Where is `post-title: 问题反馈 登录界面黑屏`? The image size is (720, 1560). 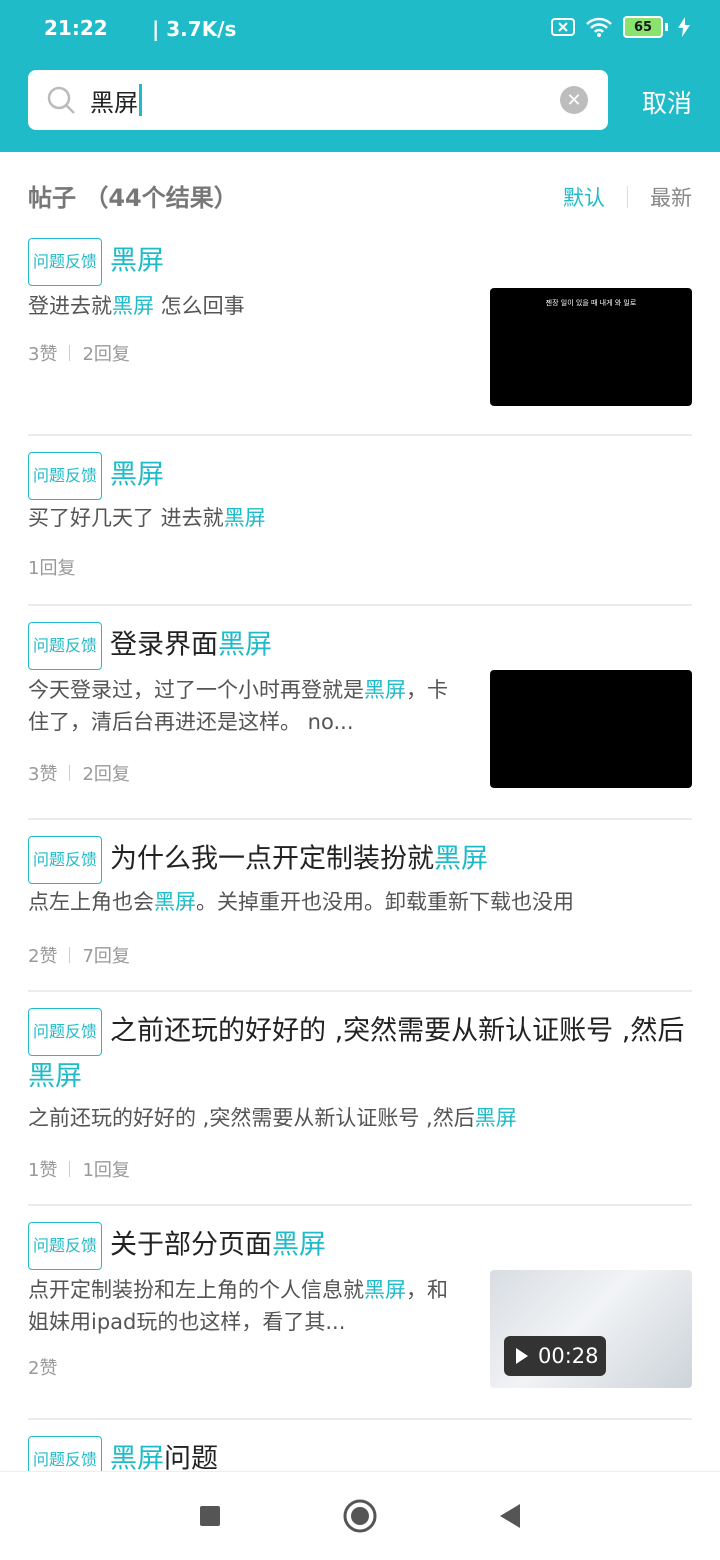
post-title: 问题反馈 登录界面黑屏 is located at coordinates (150, 646).